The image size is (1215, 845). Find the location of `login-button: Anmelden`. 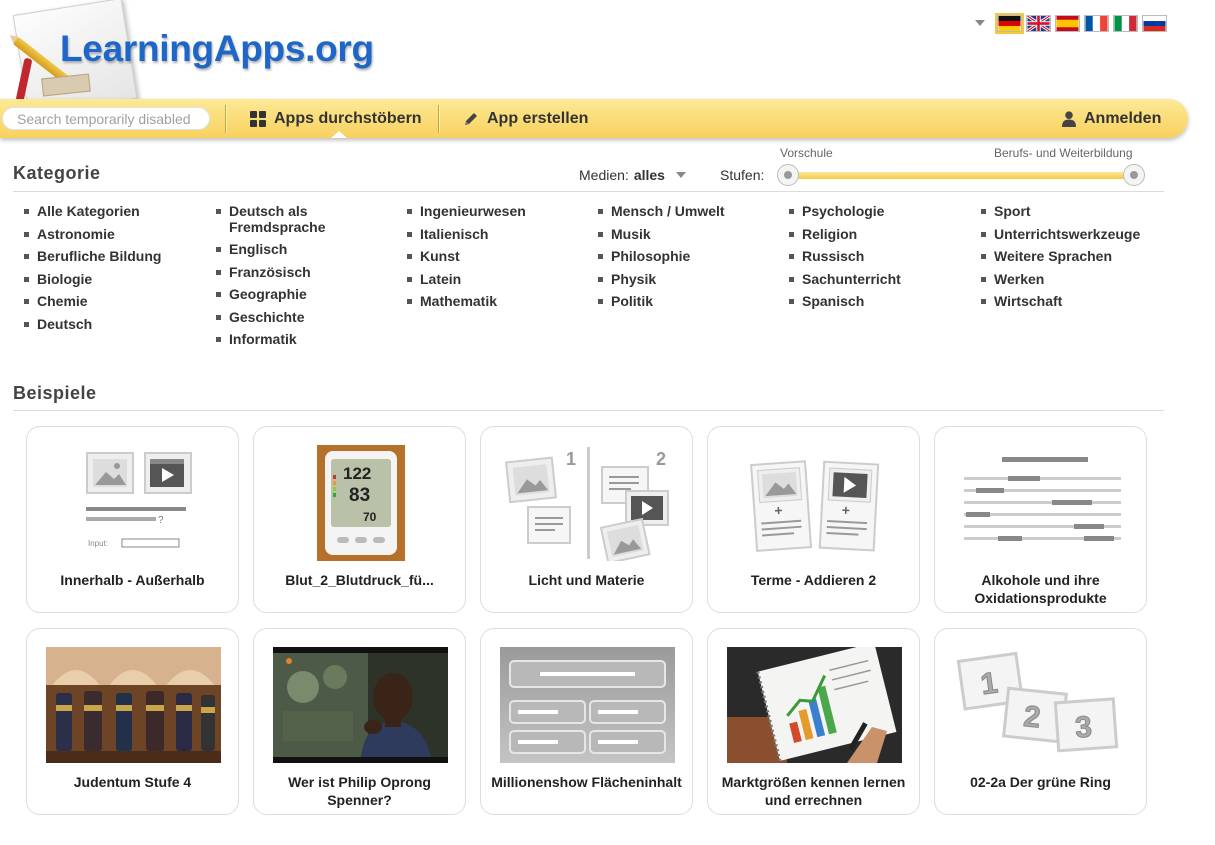

login-button: Anmelden is located at coordinates (1111, 118).